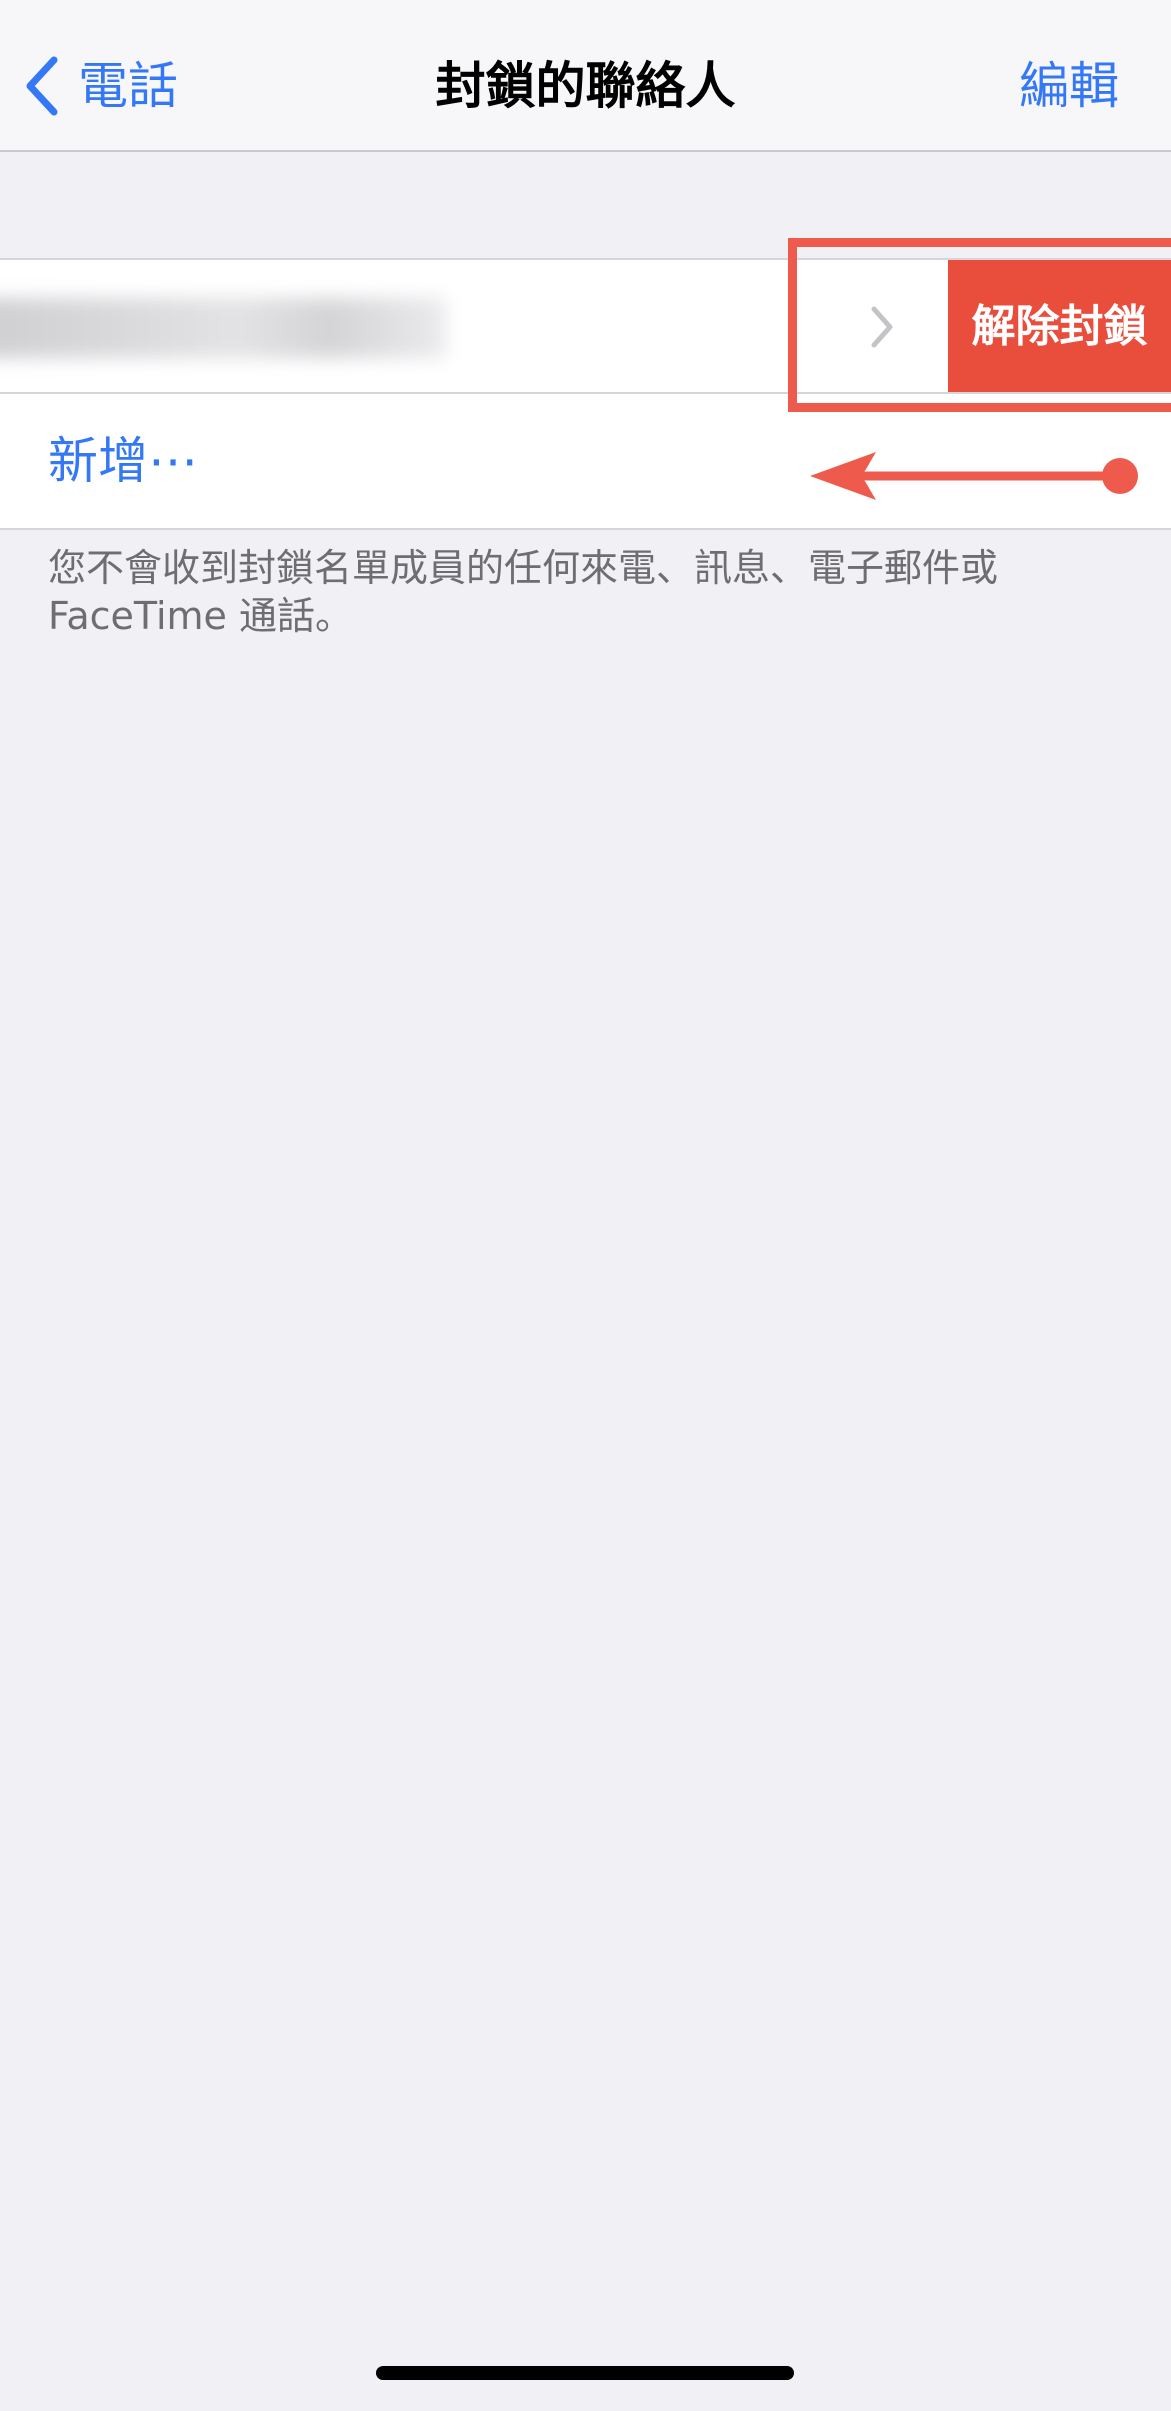 The height and width of the screenshot is (2411, 1171). Describe the element at coordinates (585, 86) in the screenshot. I see `page-title: 封鎖的聯絡人` at that location.